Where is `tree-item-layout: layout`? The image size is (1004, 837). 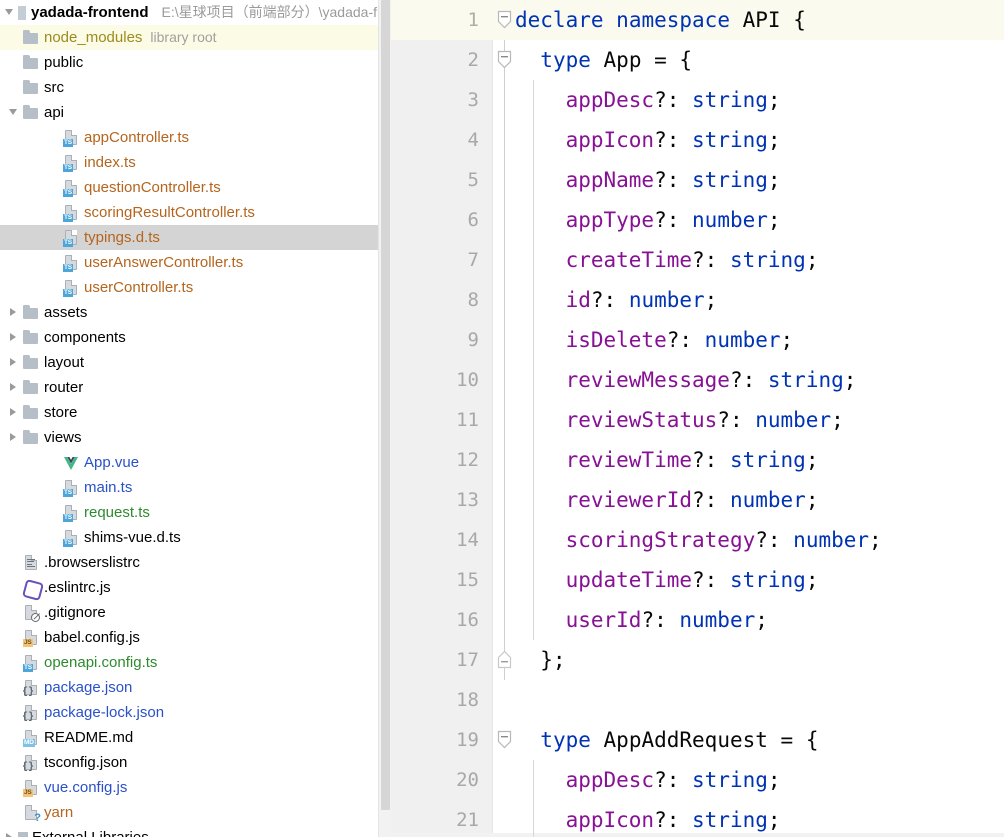 tree-item-layout: layout is located at coordinates (195, 362).